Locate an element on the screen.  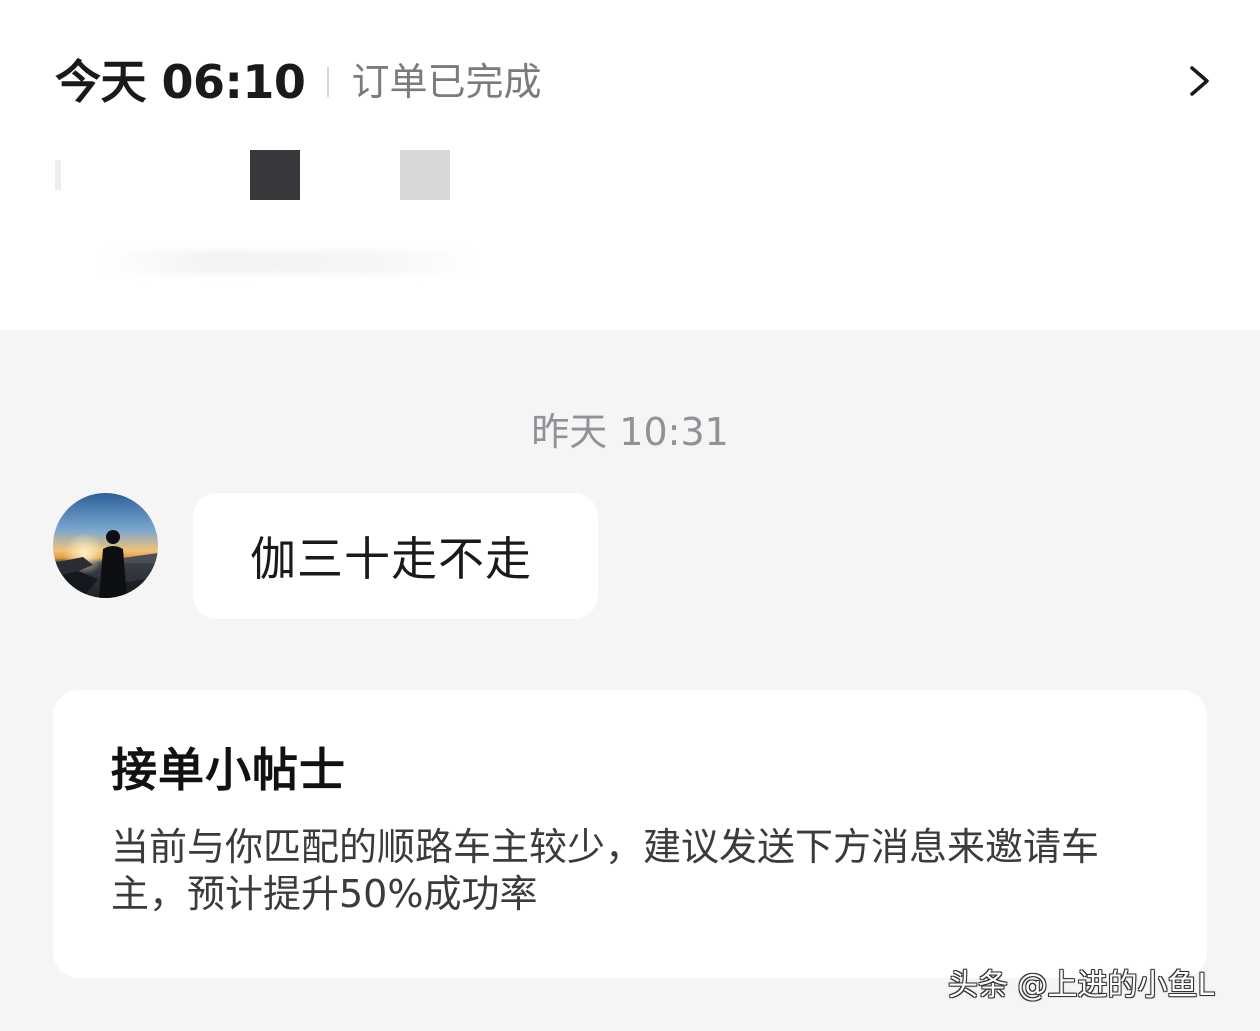
tips-body: 当前与你匹配的顺路车主较少，建议发送下方消息来邀请车主，预计提升50%成功率 is located at coordinates (605, 870).